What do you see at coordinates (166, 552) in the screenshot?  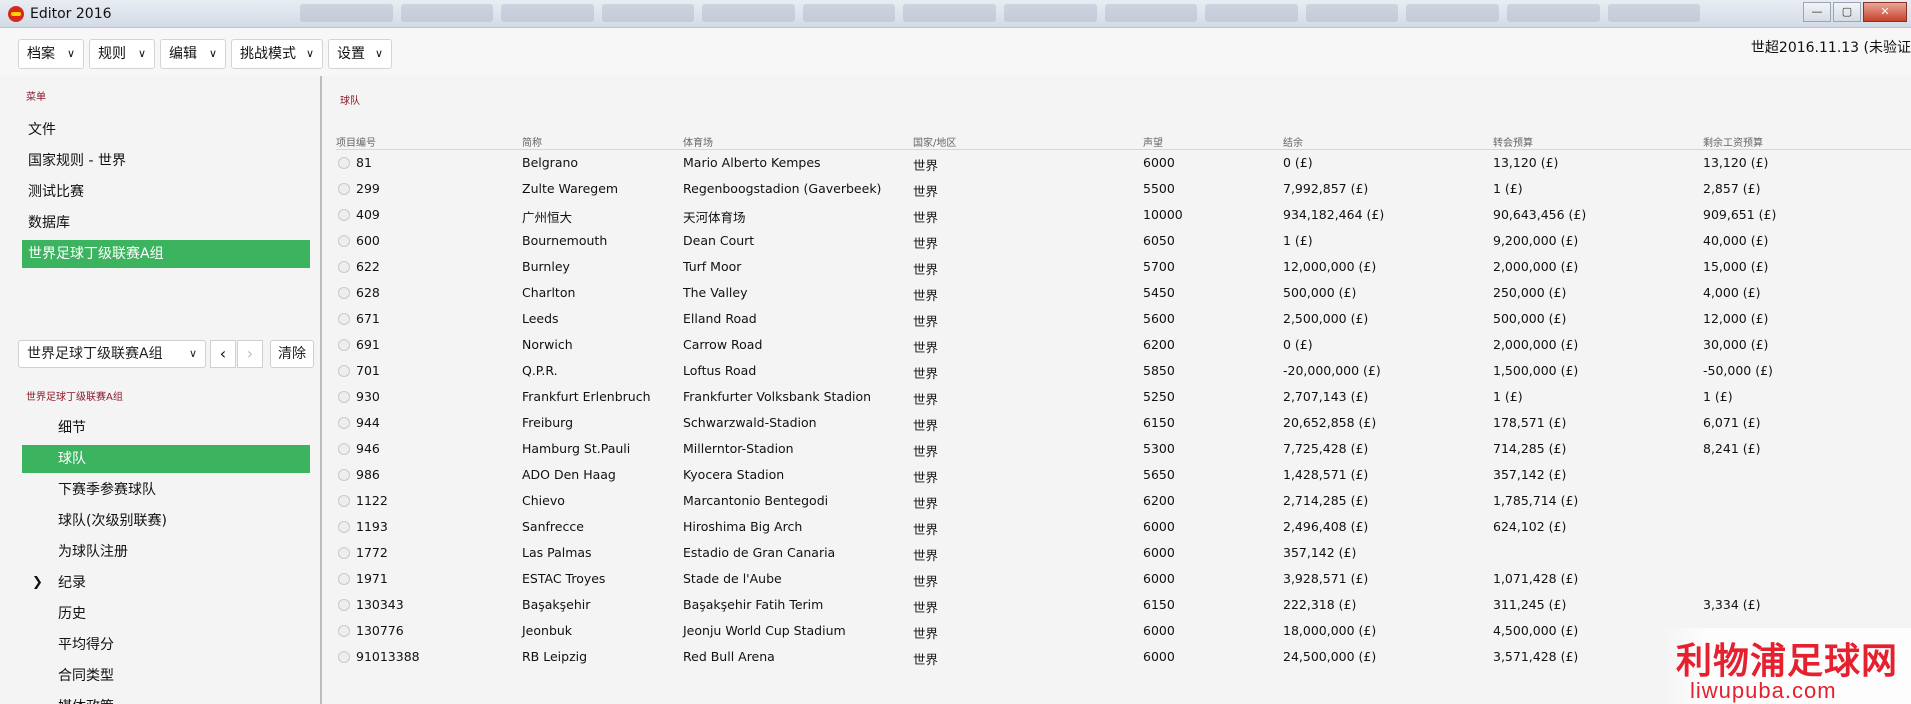 I see `sidebar-item-team-registration: 为球队注册` at bounding box center [166, 552].